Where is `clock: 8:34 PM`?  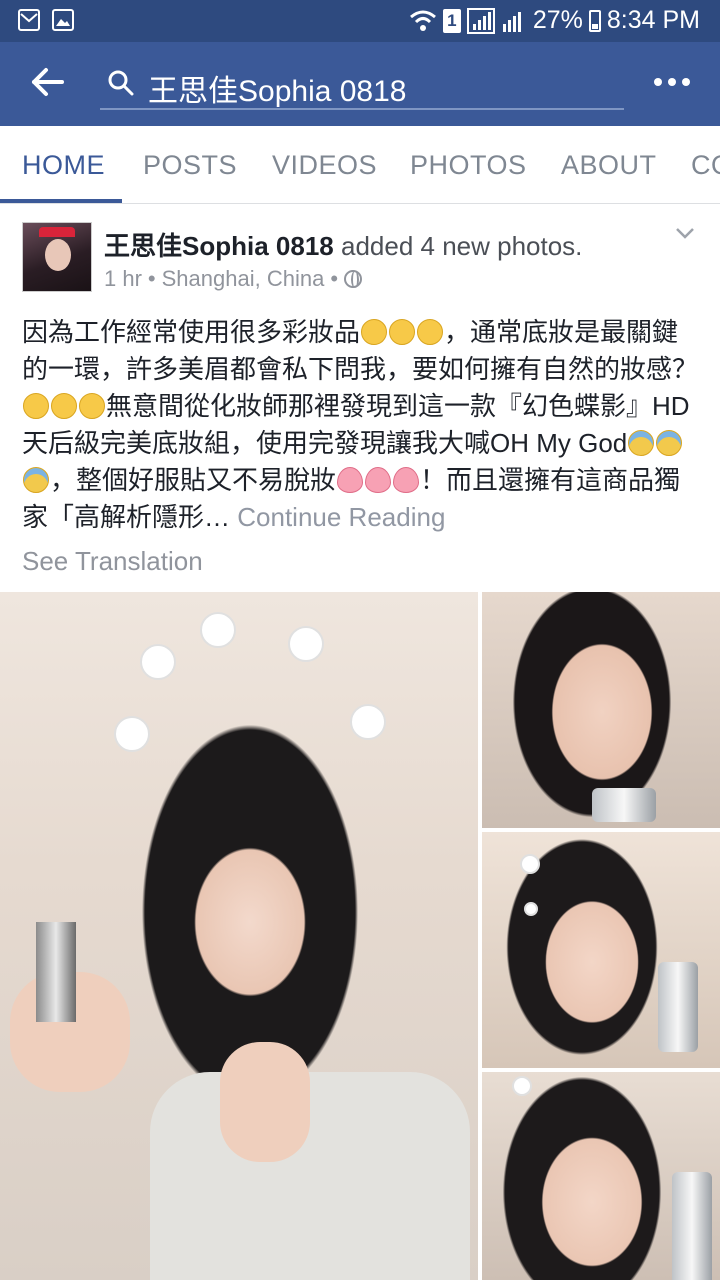
clock: 8:34 PM is located at coordinates (653, 20).